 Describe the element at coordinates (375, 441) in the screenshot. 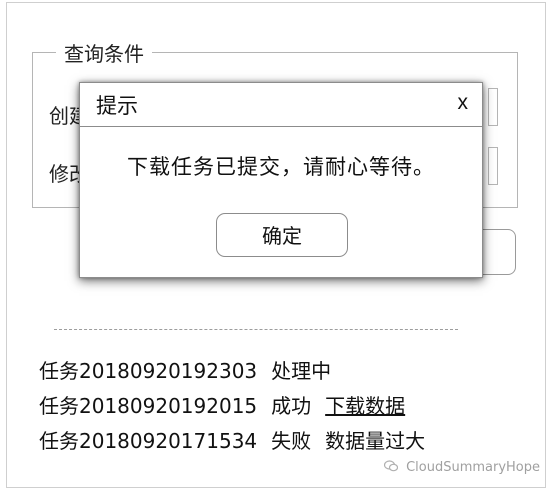

I see `task-error-message: 数据量过大` at that location.